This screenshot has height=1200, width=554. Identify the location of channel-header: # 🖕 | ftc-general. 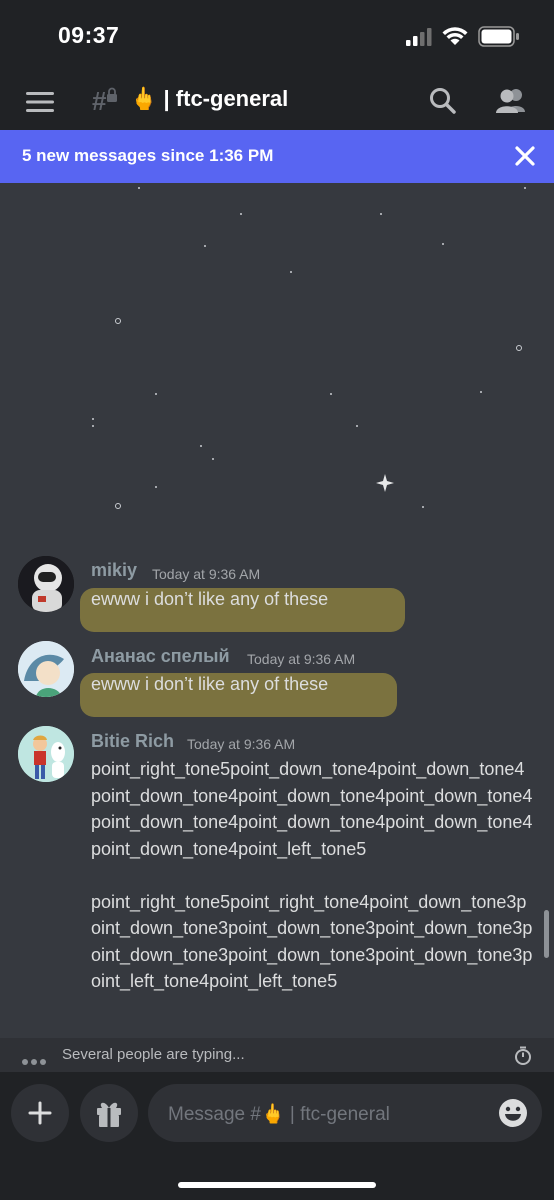
(277, 102).